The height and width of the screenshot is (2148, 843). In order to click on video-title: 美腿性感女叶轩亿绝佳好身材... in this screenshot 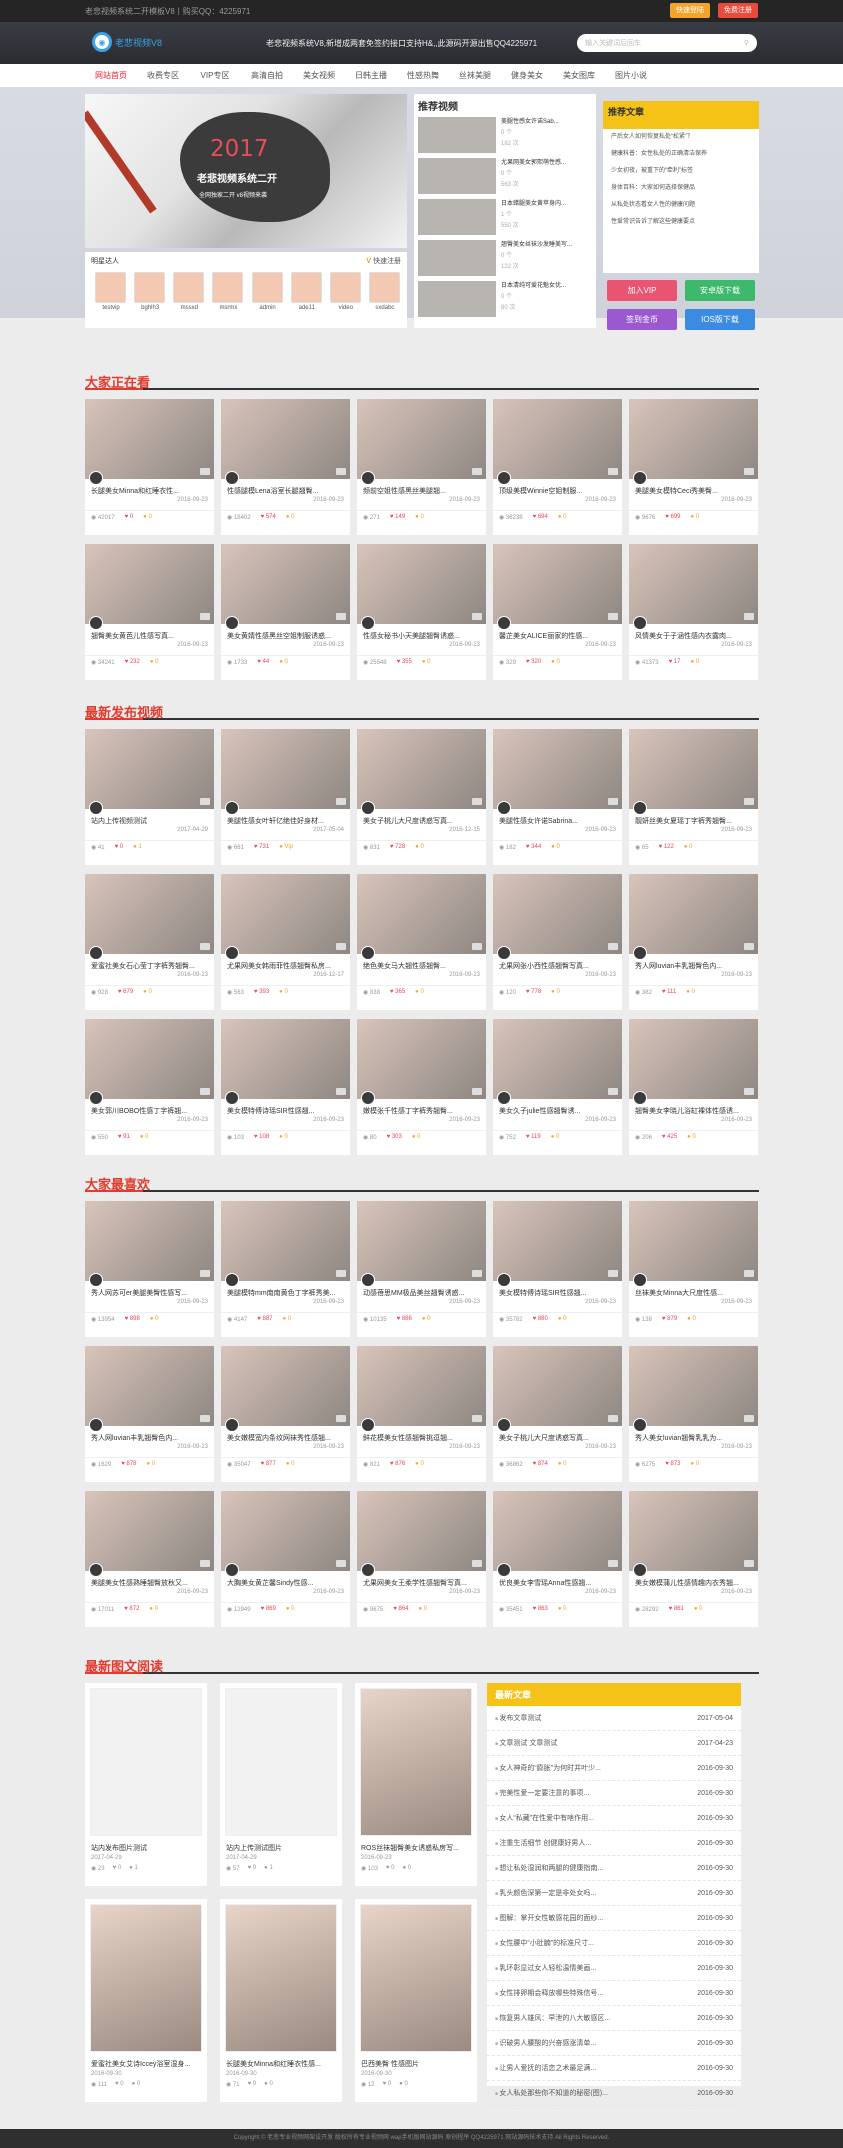, I will do `click(285, 818)`.